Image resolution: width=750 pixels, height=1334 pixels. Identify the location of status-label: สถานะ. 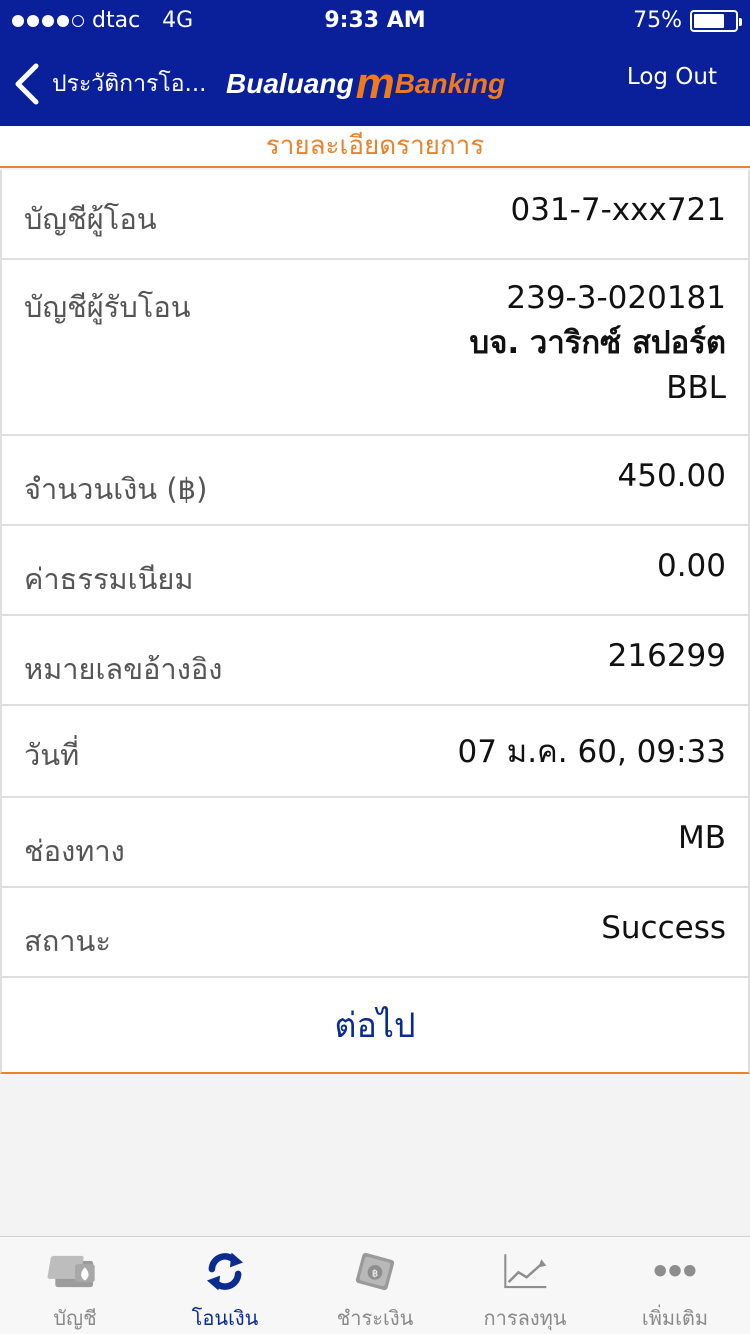
(67, 941).